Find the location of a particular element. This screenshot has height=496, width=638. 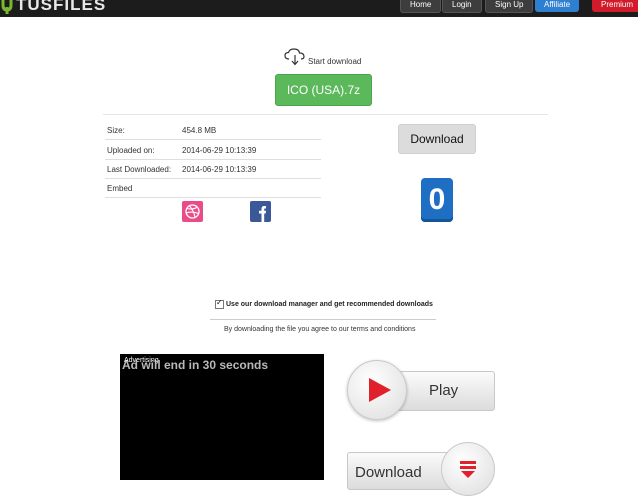

dribbble-icon is located at coordinates (192, 211).